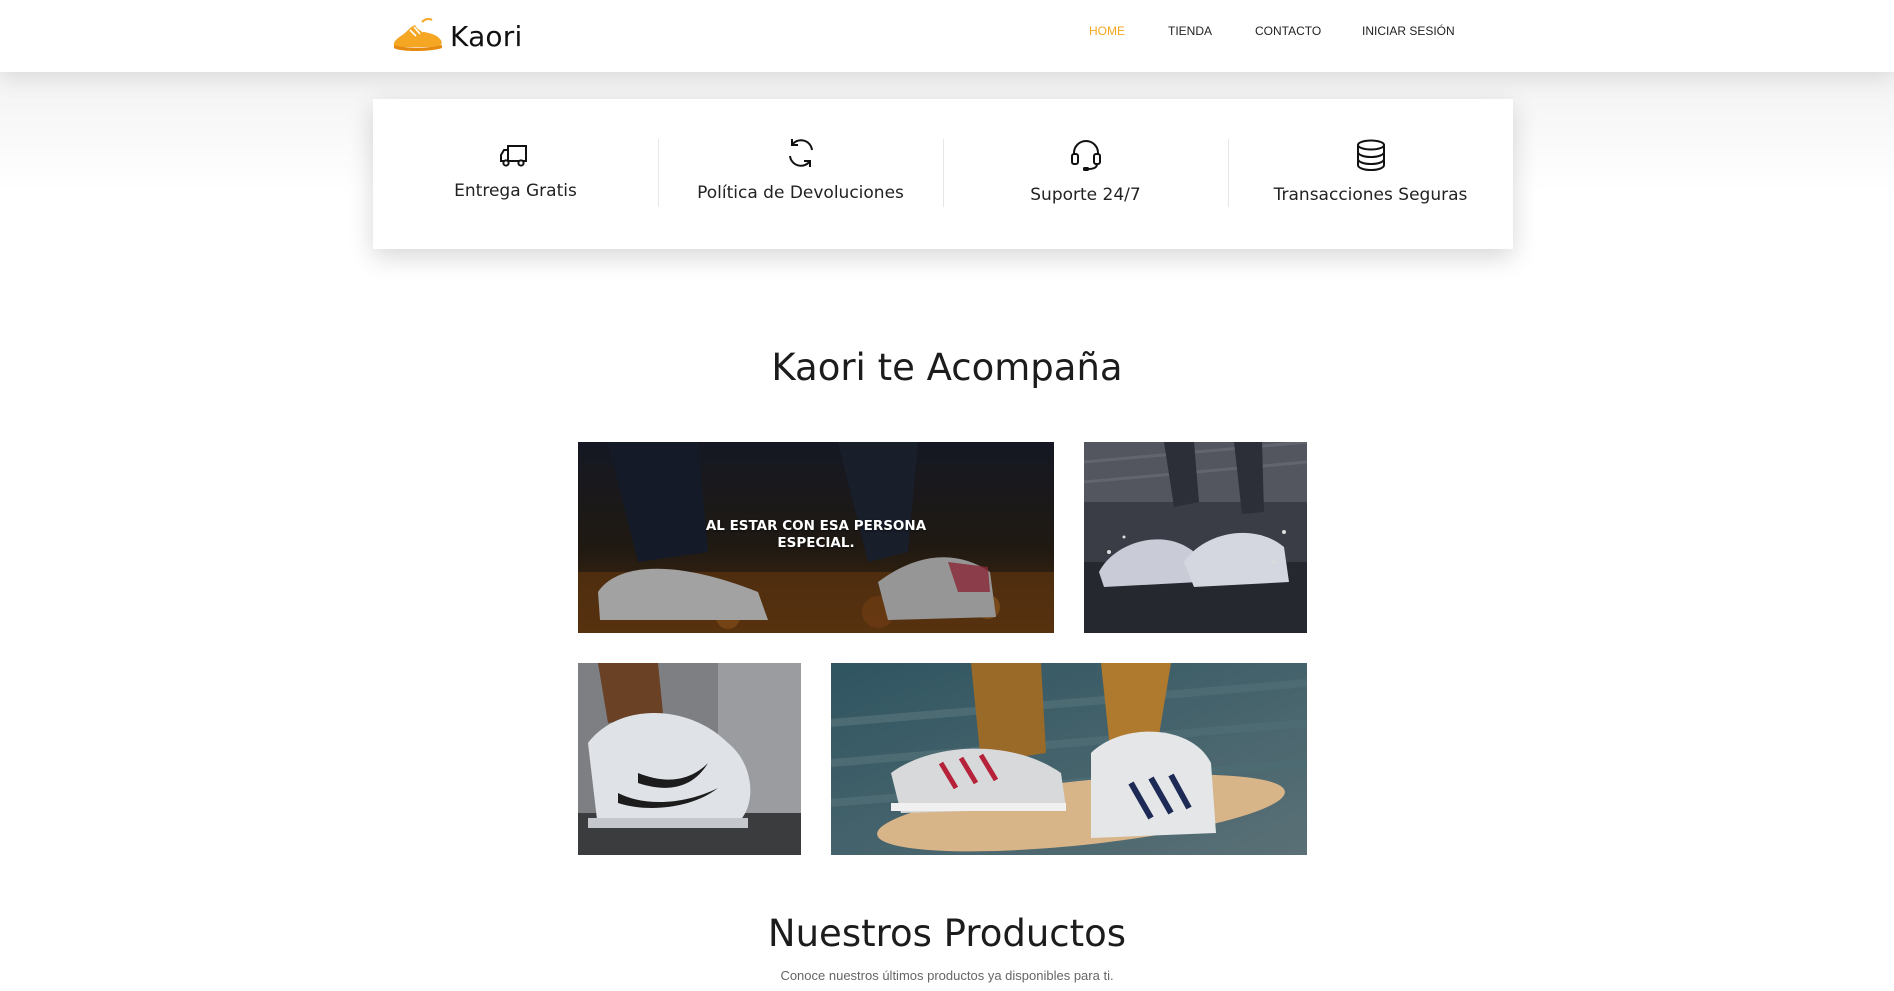  I want to click on featured-caption: AL ESTAR CON ESA PERSONA ESPECIAL., so click(816, 535).